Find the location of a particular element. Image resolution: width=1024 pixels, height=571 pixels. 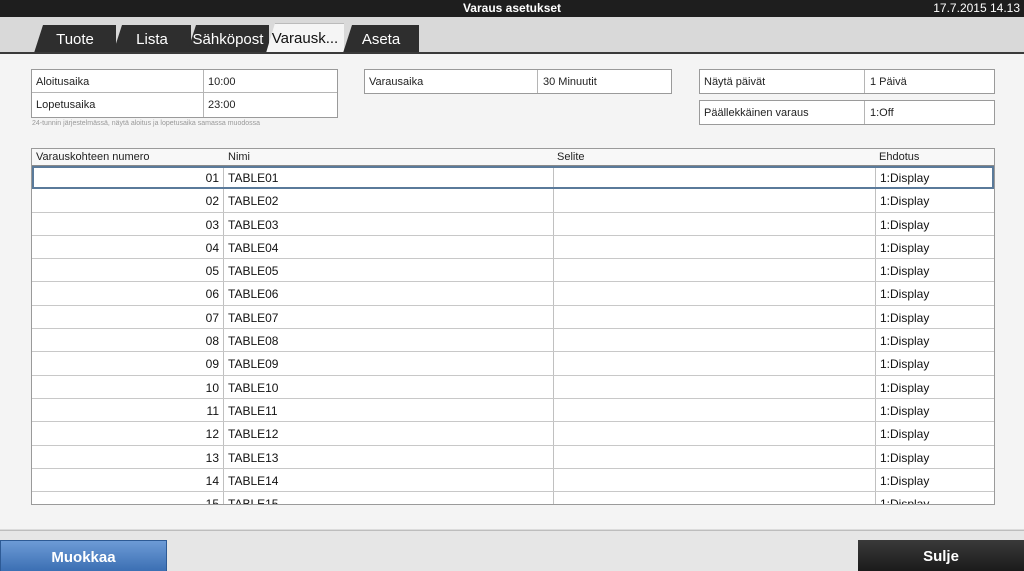

row-number: 03 is located at coordinates (212, 224).